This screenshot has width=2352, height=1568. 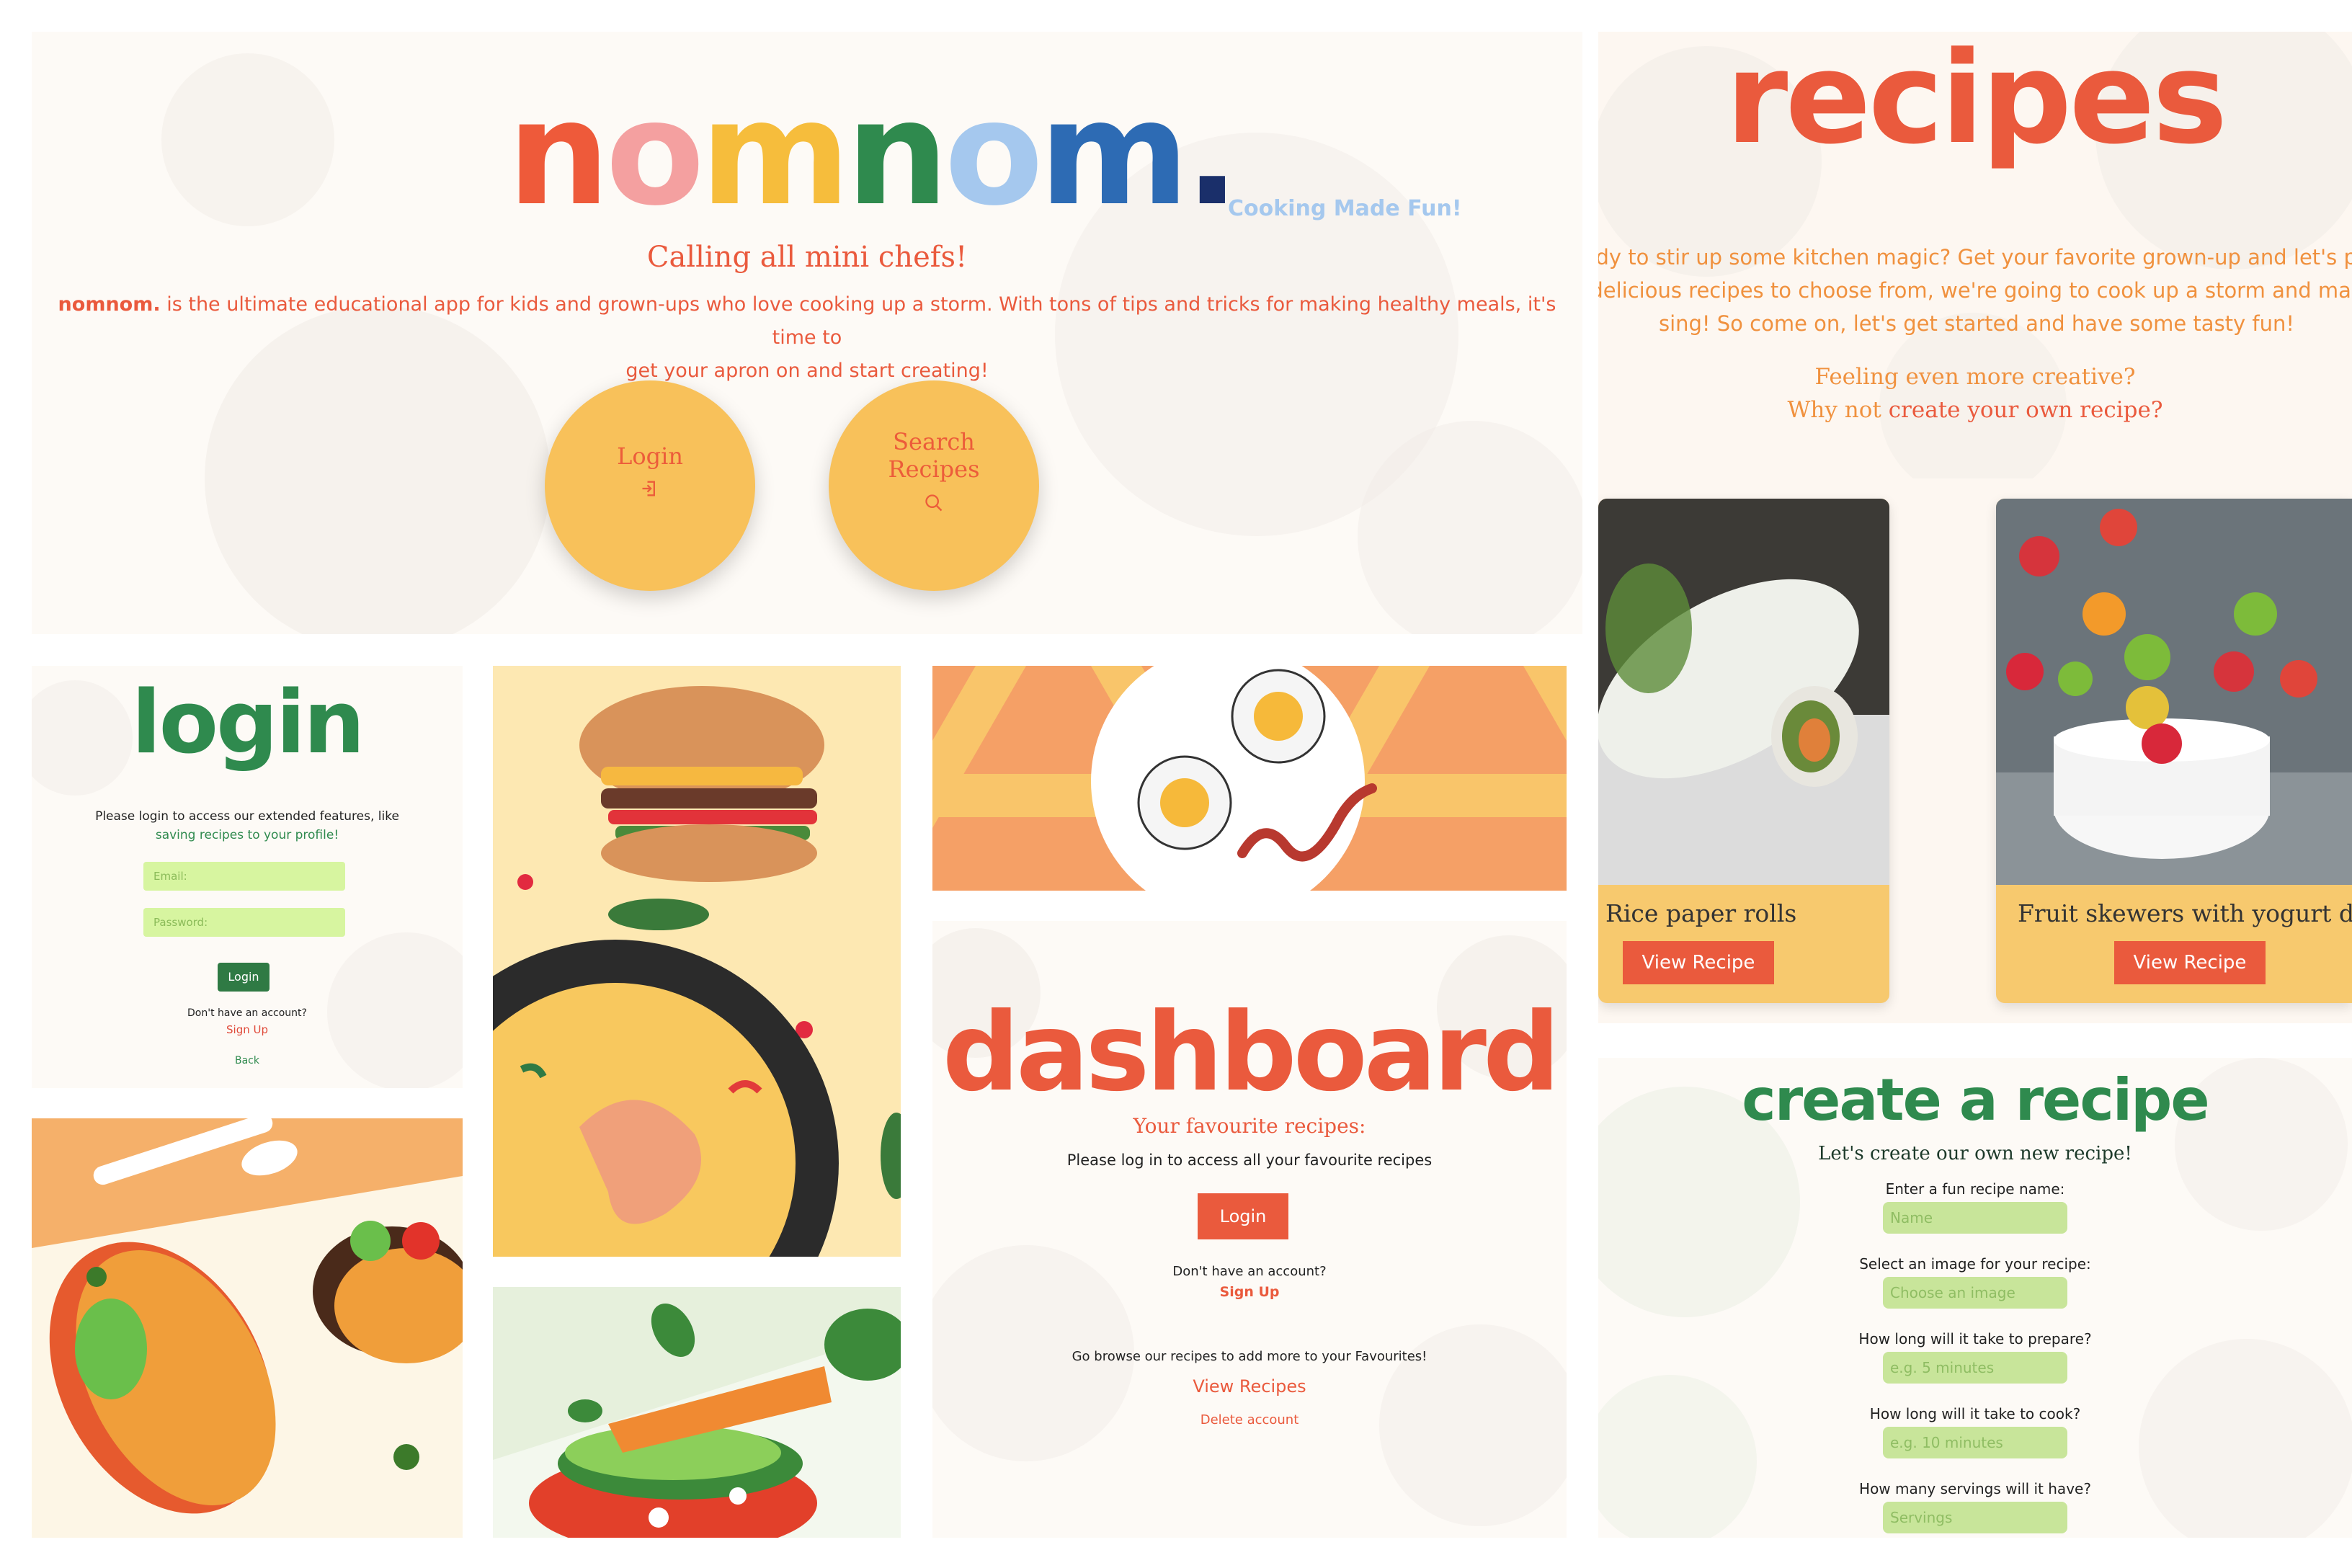 I want to click on create-recipe-link: create your own recipe?, so click(x=2026, y=410).